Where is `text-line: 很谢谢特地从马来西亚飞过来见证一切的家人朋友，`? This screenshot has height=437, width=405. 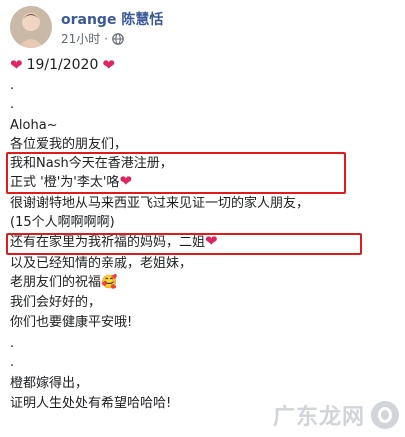 text-line: 很谢谢特地从马来西亚飞过来见证一切的家人朋友， is located at coordinates (160, 203).